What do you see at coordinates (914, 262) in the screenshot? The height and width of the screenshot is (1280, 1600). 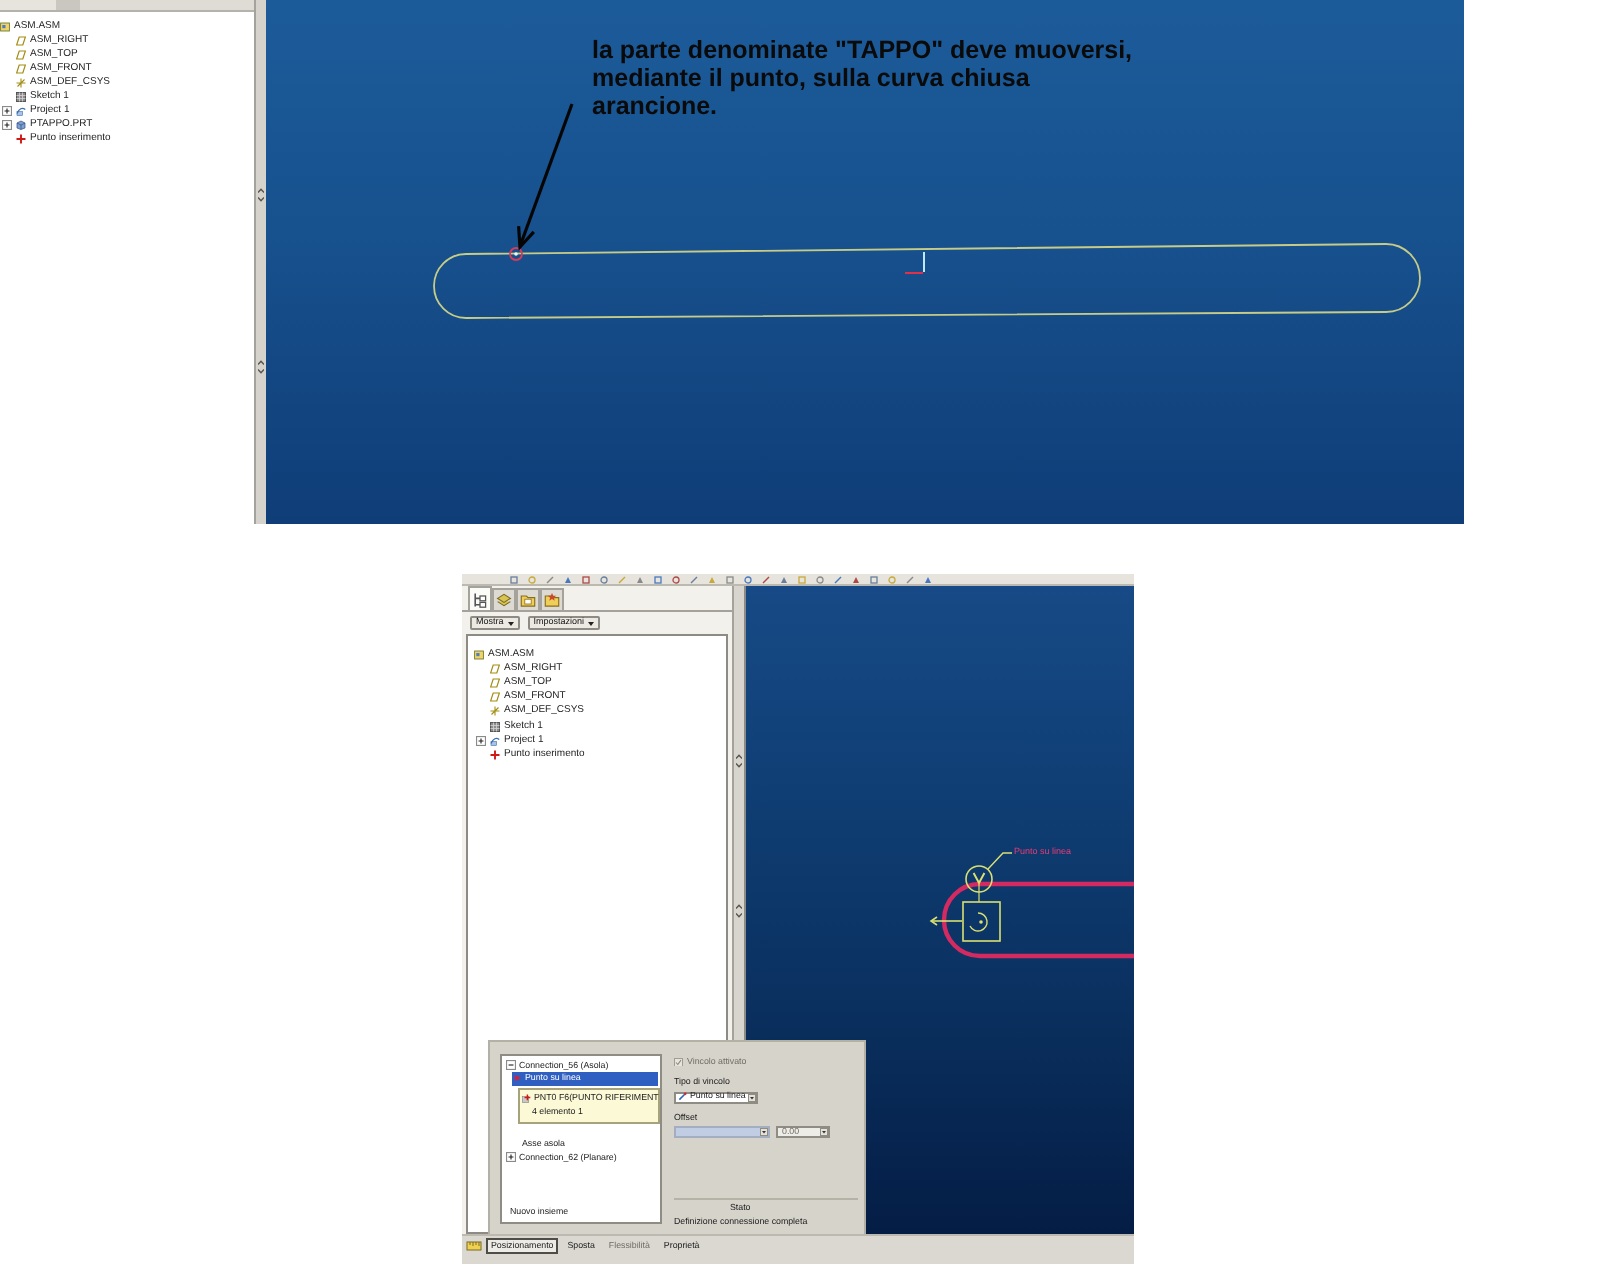 I see `axis-triad-icon` at bounding box center [914, 262].